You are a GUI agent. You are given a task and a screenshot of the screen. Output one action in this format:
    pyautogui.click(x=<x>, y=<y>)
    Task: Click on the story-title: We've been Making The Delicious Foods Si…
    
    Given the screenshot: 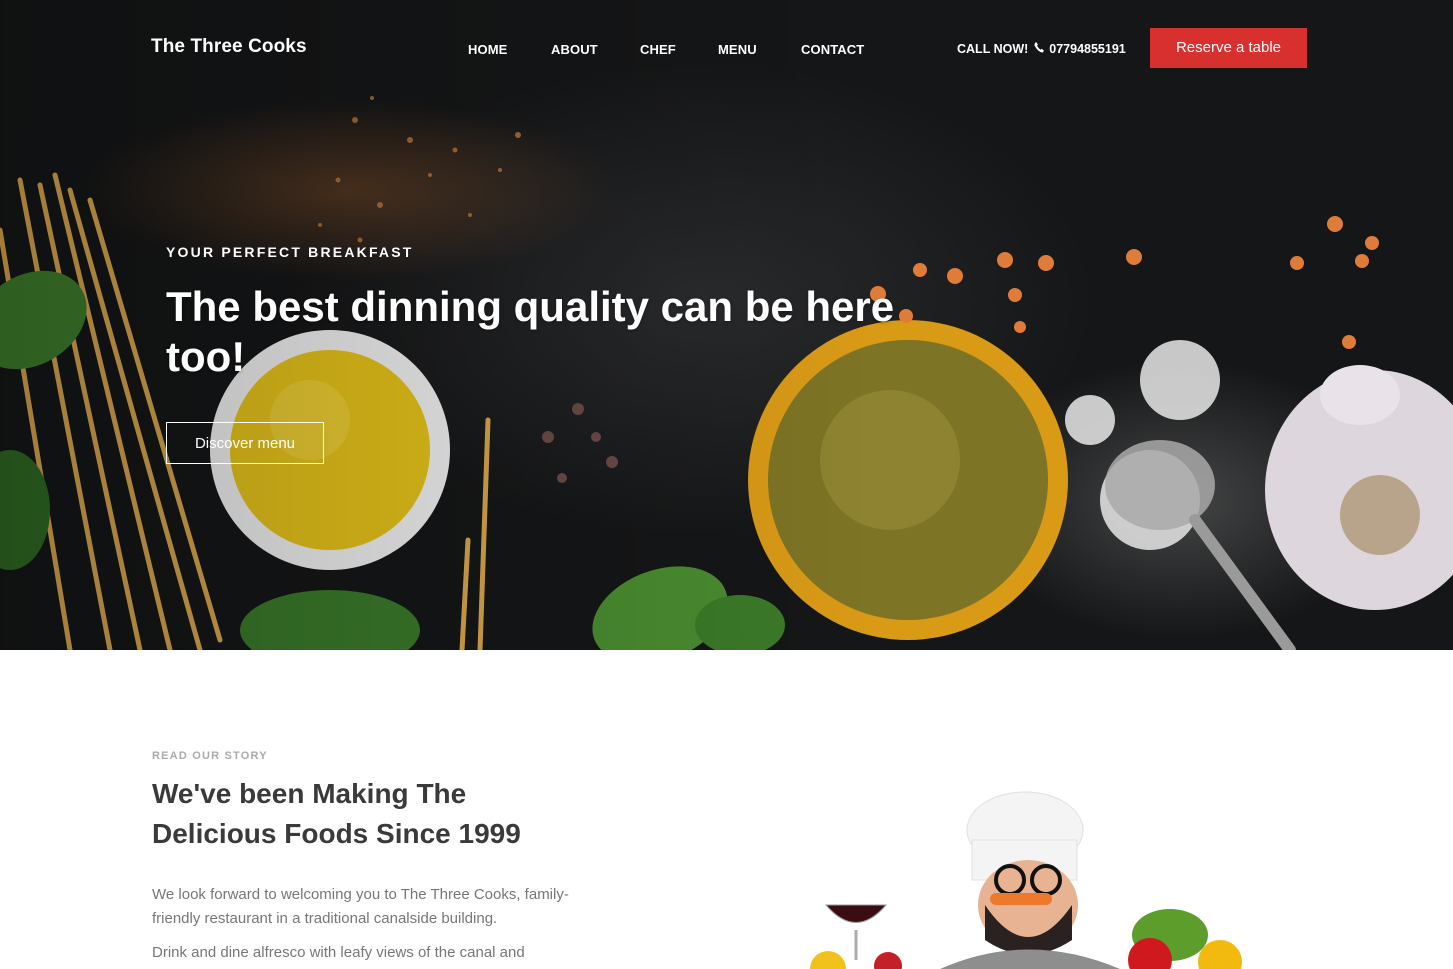 What is the action you would take?
    pyautogui.click(x=336, y=813)
    